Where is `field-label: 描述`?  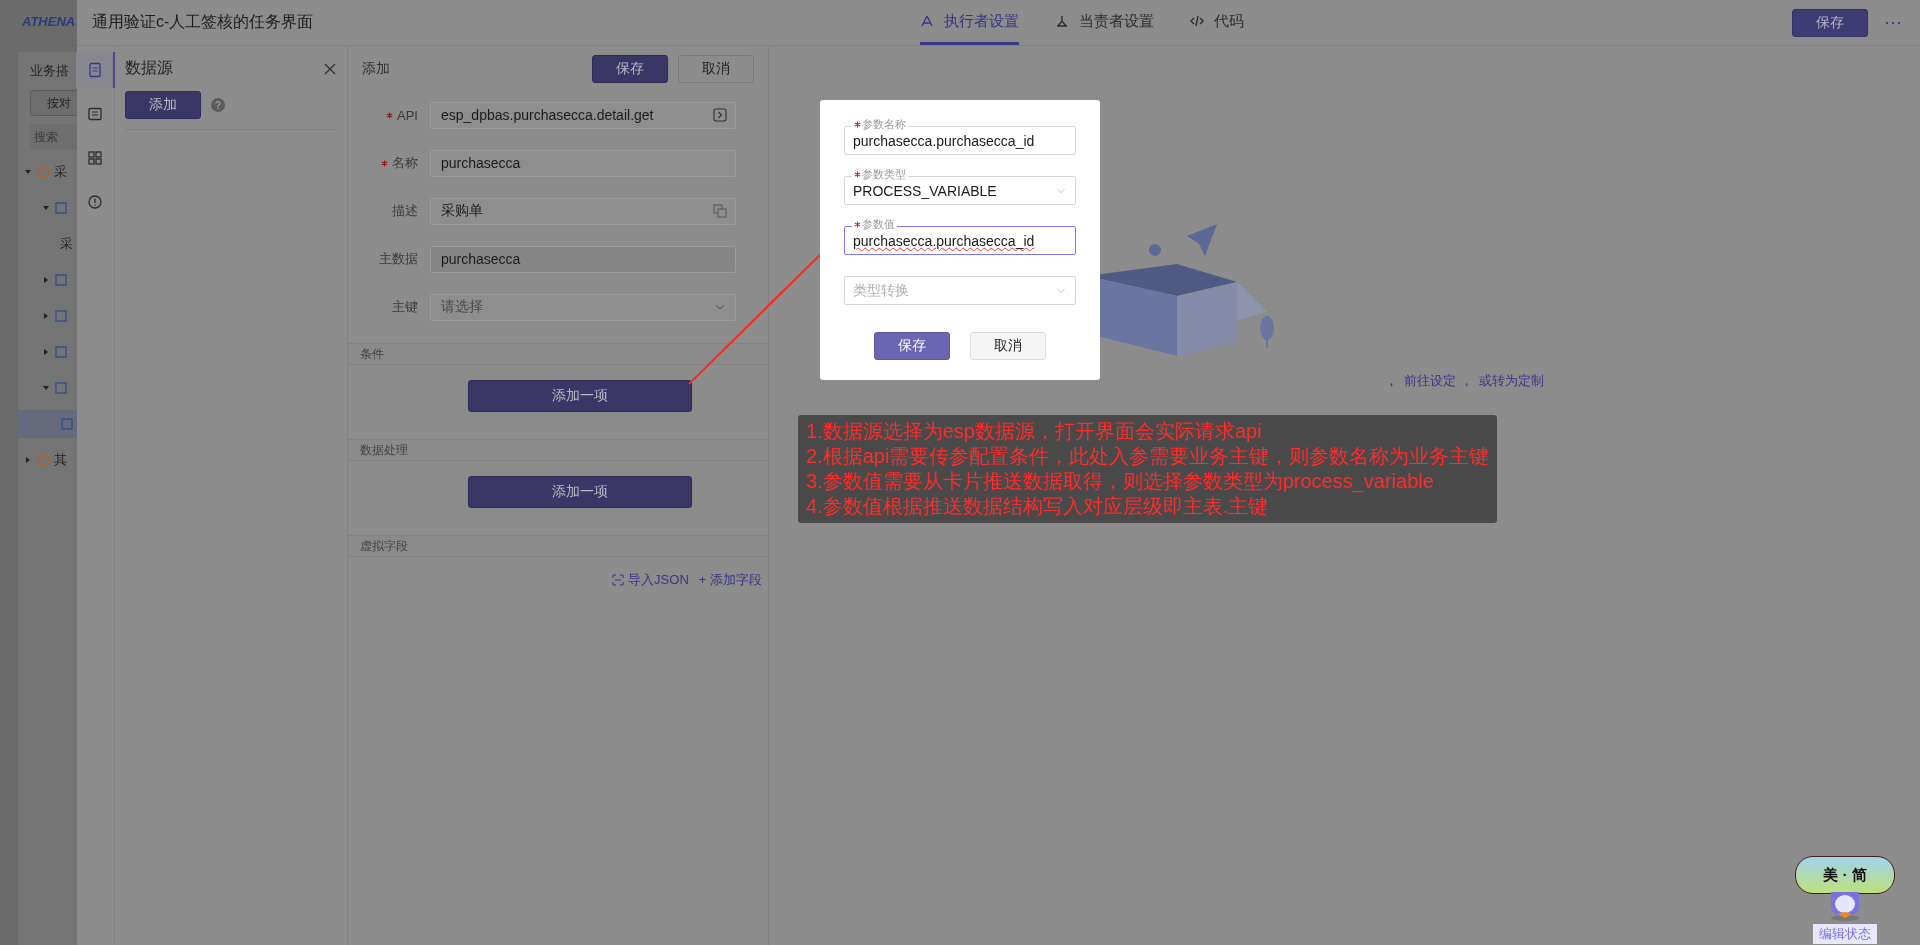
field-label: 描述 is located at coordinates (405, 211).